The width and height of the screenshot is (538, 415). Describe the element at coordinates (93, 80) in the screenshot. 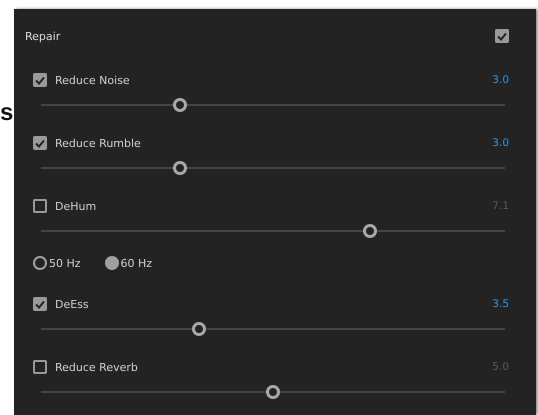

I see `effect-label: Reduce Noise` at that location.